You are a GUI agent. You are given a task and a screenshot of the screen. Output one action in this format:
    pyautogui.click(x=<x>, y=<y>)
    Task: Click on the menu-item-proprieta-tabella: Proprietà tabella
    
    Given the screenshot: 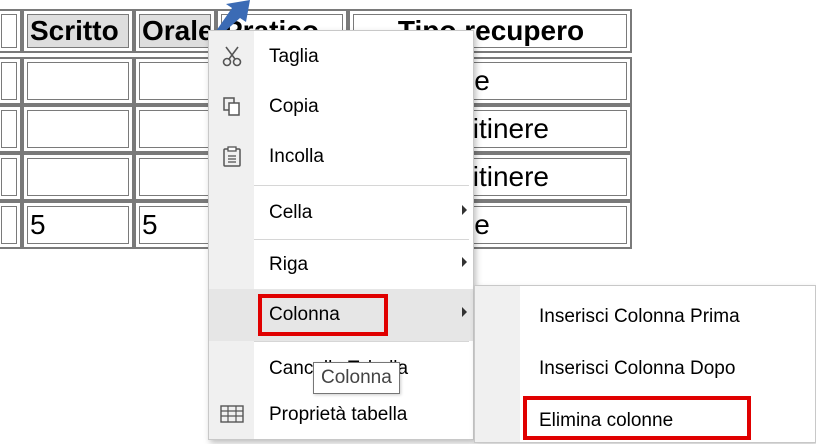 What is the action you would take?
    pyautogui.click(x=341, y=415)
    